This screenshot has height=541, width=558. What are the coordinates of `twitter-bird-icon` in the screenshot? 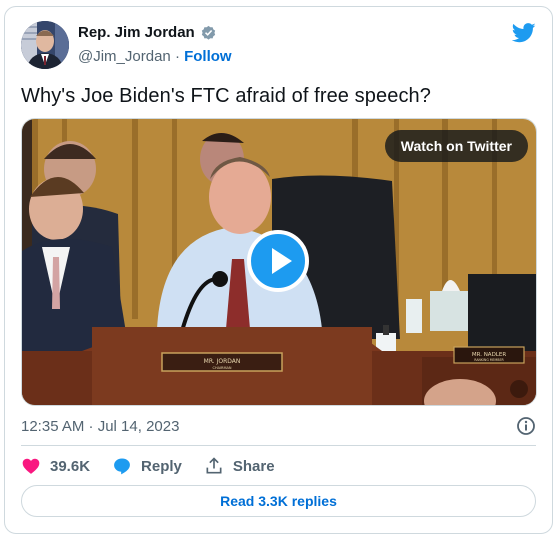 It's located at (524, 33).